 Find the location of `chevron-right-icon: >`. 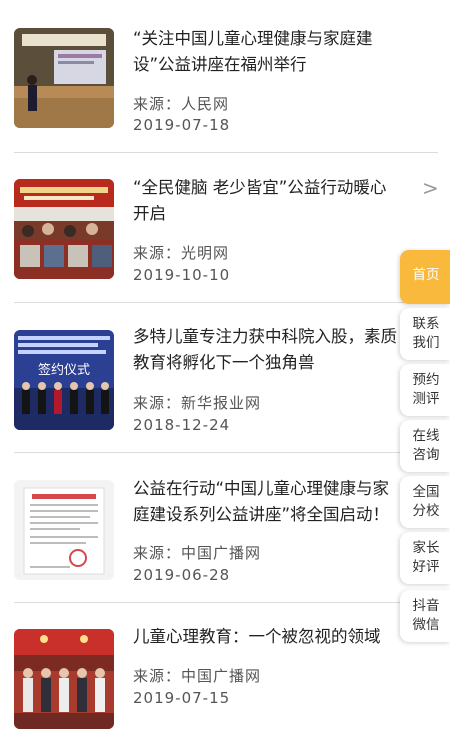

chevron-right-icon: > is located at coordinates (430, 188).